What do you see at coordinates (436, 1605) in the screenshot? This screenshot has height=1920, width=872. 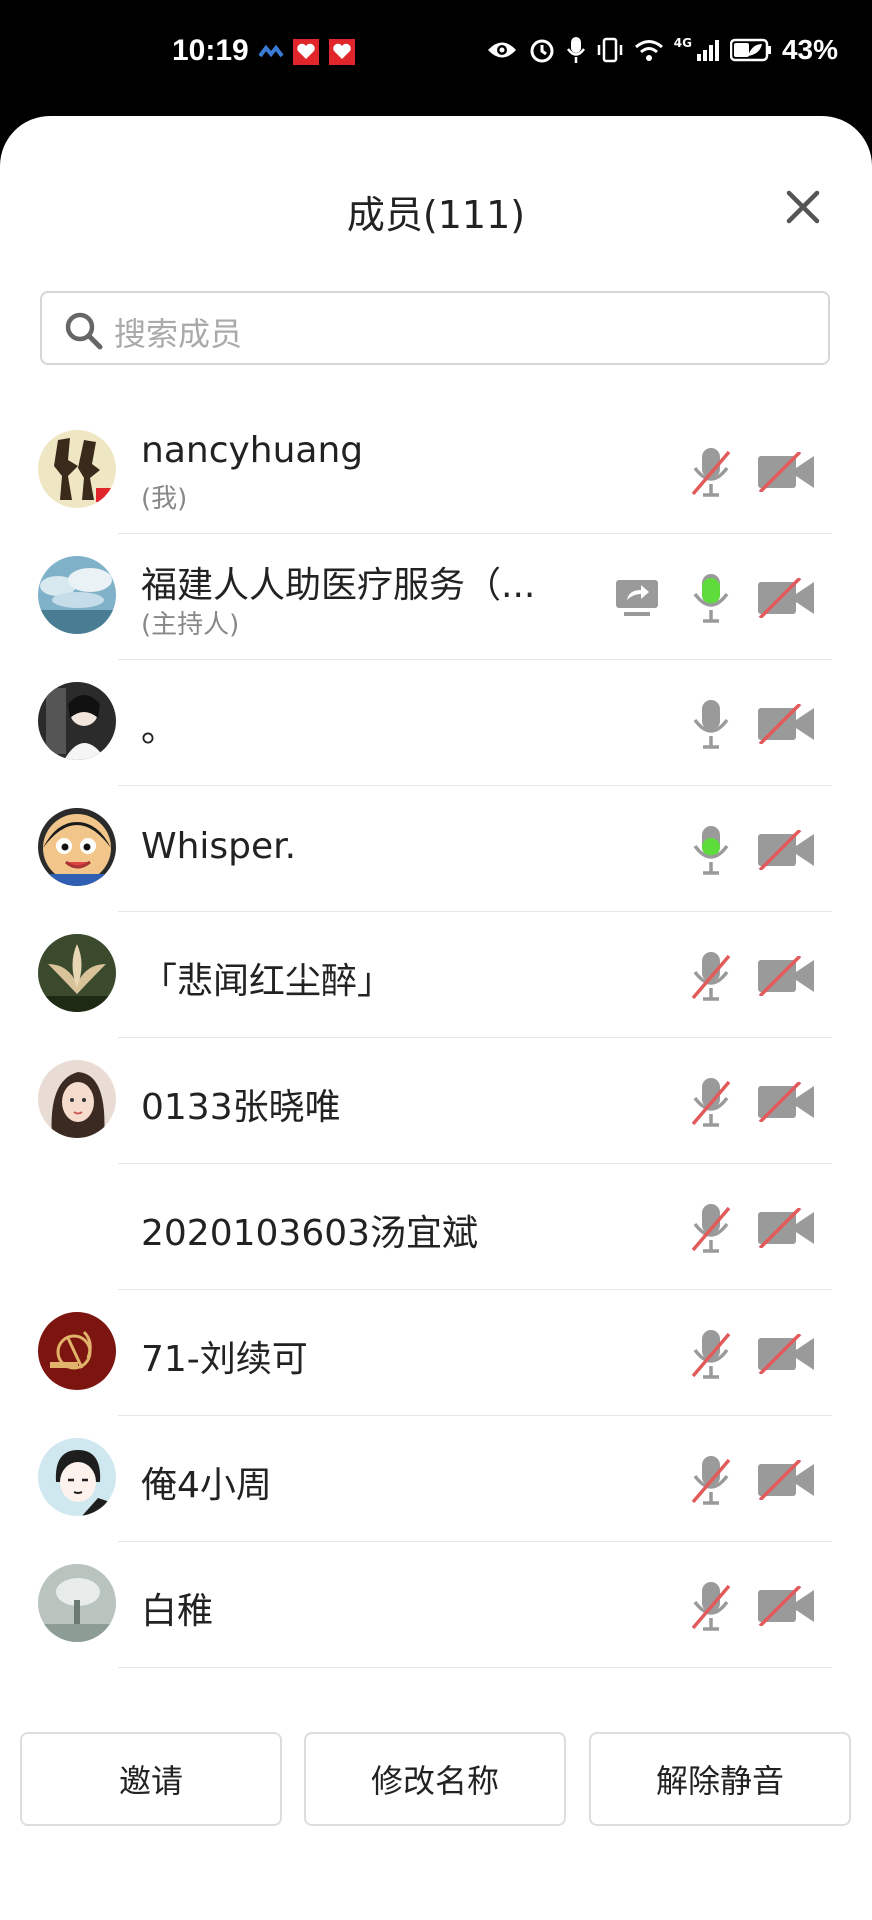 I see `list-item: 白稚` at bounding box center [436, 1605].